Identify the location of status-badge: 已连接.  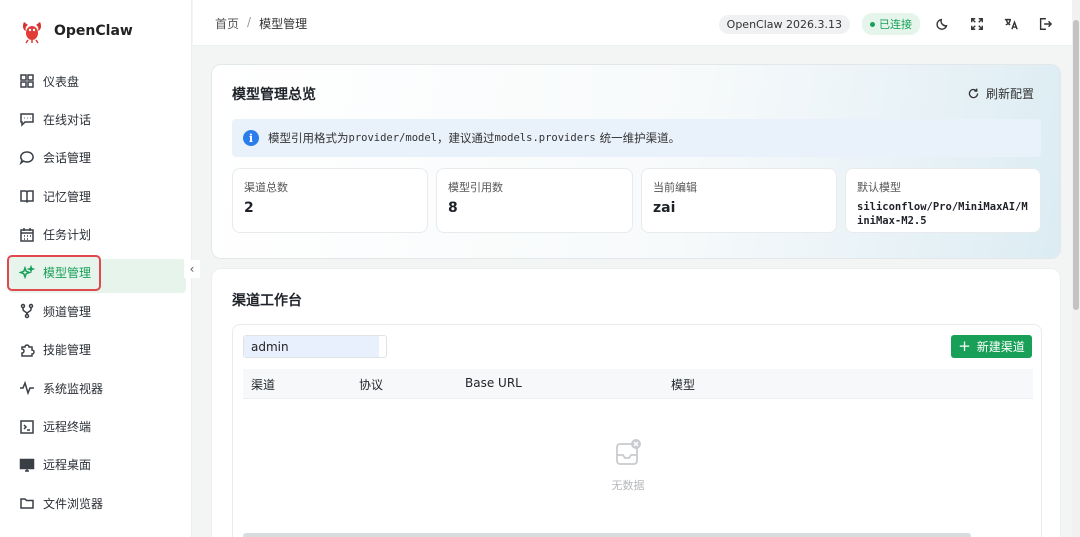
(891, 24).